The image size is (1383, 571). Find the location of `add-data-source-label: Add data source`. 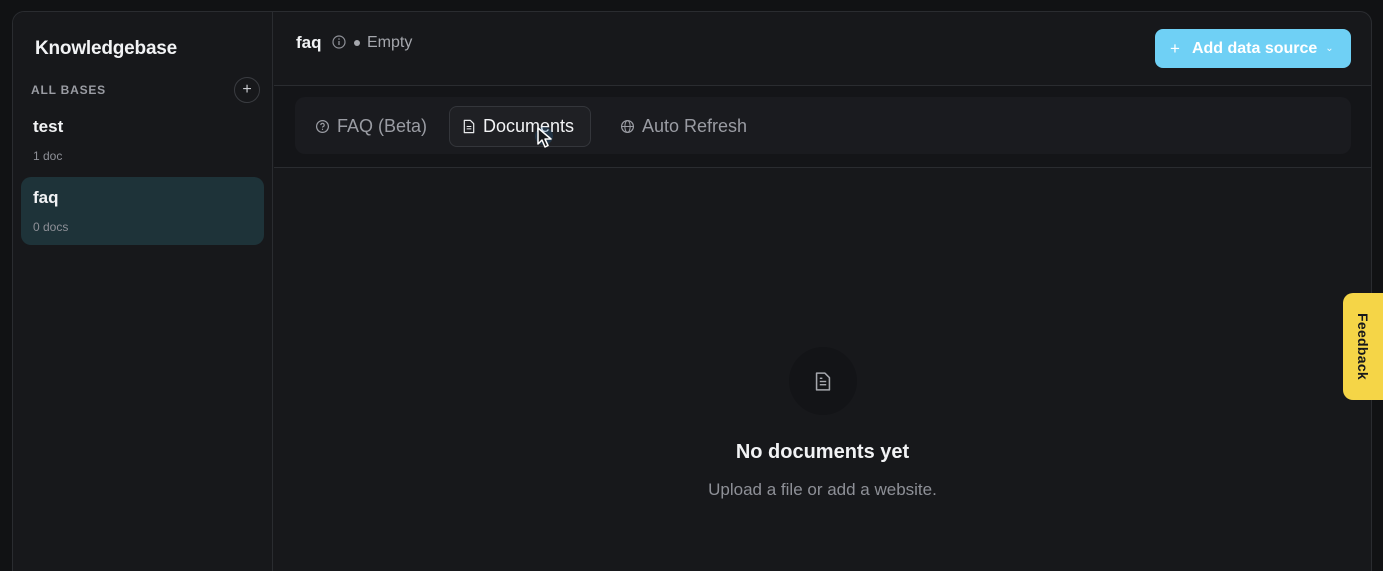

add-data-source-label: Add data source is located at coordinates (1254, 48).